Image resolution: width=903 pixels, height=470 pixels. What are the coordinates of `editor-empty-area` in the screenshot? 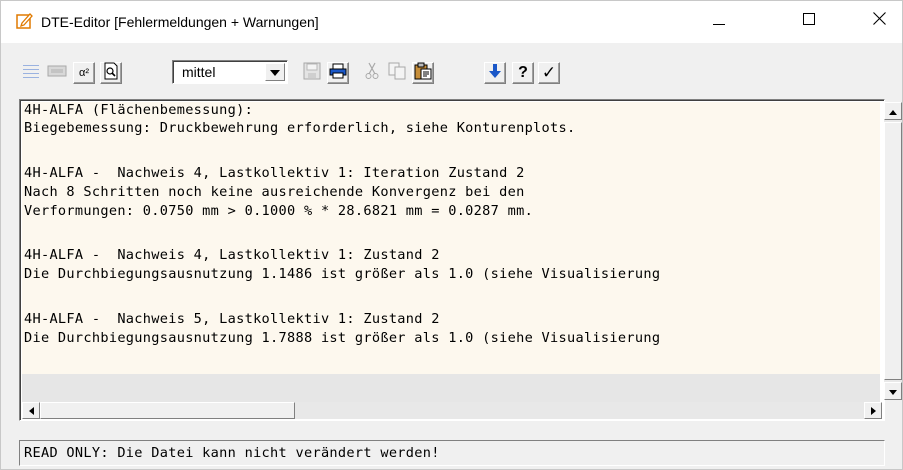 It's located at (451, 388).